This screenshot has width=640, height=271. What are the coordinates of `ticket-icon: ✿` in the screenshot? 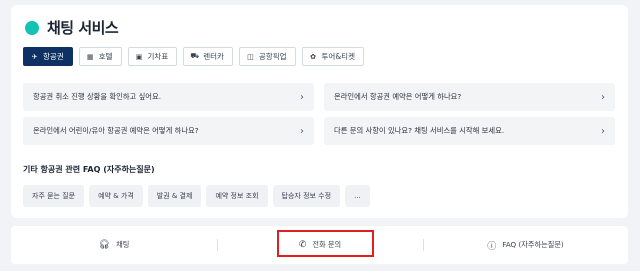 It's located at (313, 56).